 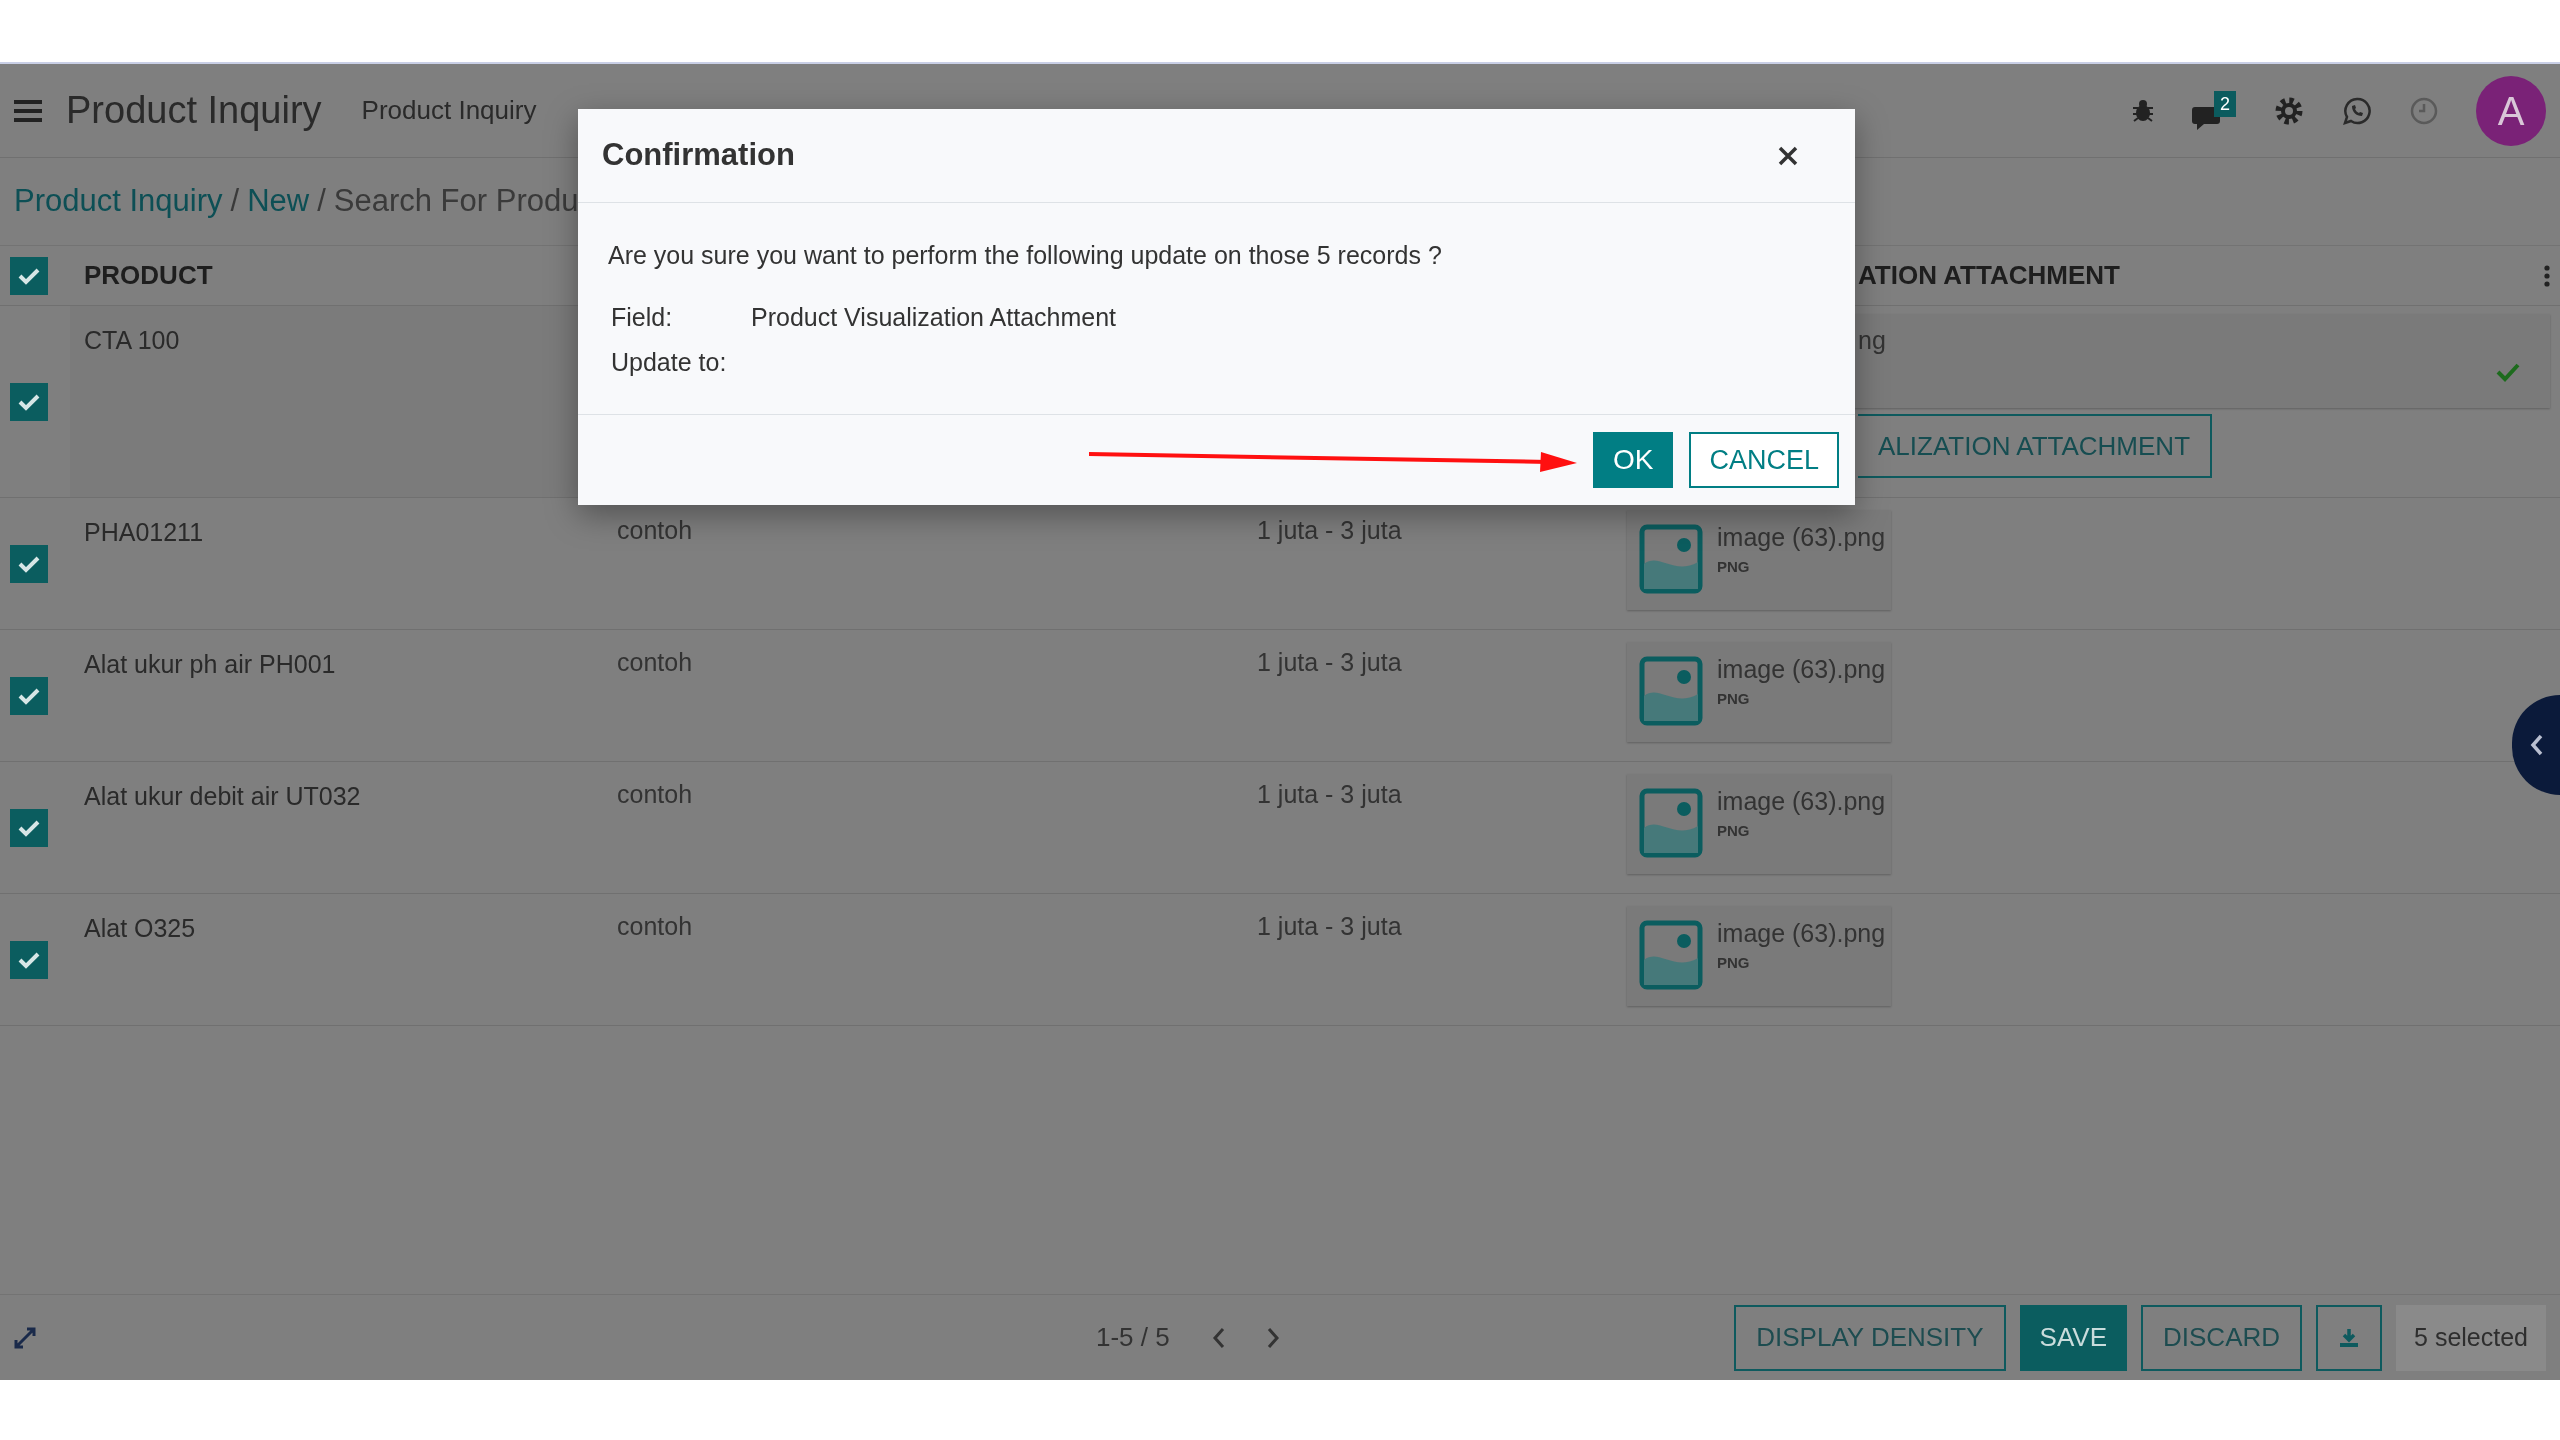 I want to click on footer-button: DISPLAY DENSITY, so click(x=1870, y=1337).